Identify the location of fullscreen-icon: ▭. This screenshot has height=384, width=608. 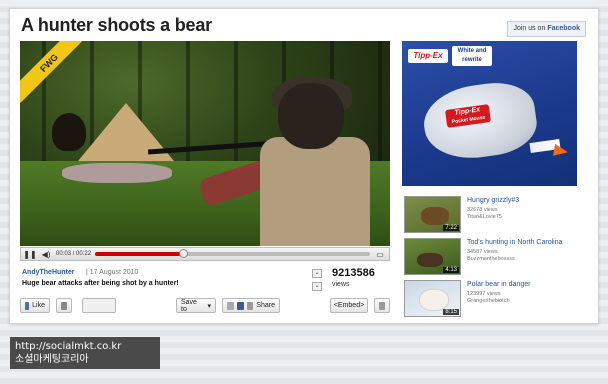
(380, 254).